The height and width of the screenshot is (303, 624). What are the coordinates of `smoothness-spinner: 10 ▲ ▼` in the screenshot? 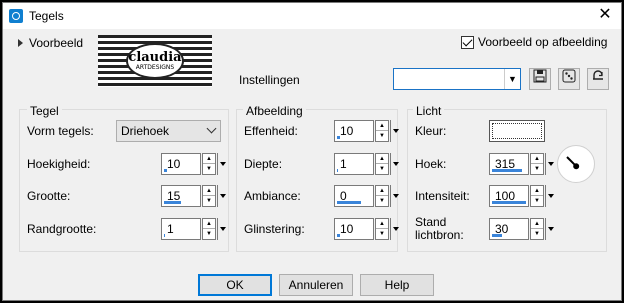 It's located at (366, 131).